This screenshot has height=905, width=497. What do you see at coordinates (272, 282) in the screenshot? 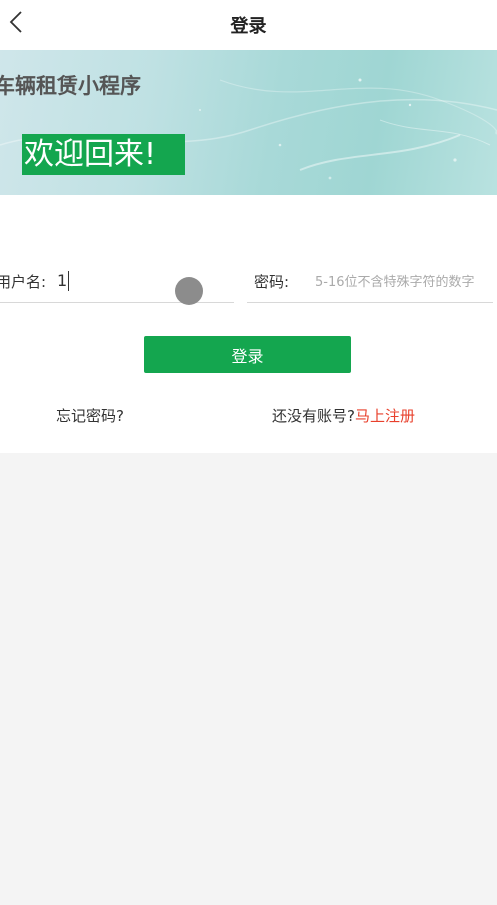
I see `password-label: 密码:` at bounding box center [272, 282].